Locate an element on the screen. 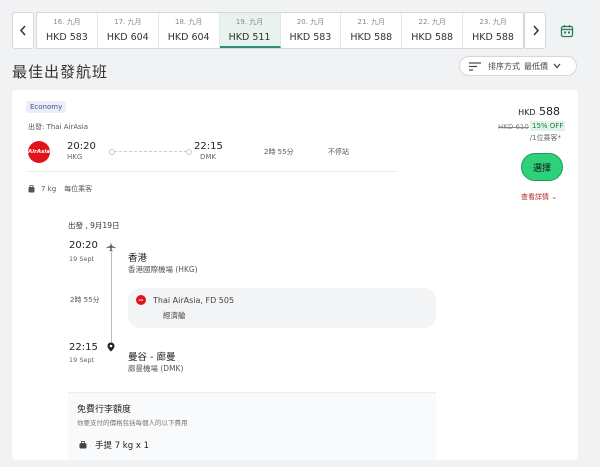 This screenshot has height=467, width=600. route-line is located at coordinates (150, 152).